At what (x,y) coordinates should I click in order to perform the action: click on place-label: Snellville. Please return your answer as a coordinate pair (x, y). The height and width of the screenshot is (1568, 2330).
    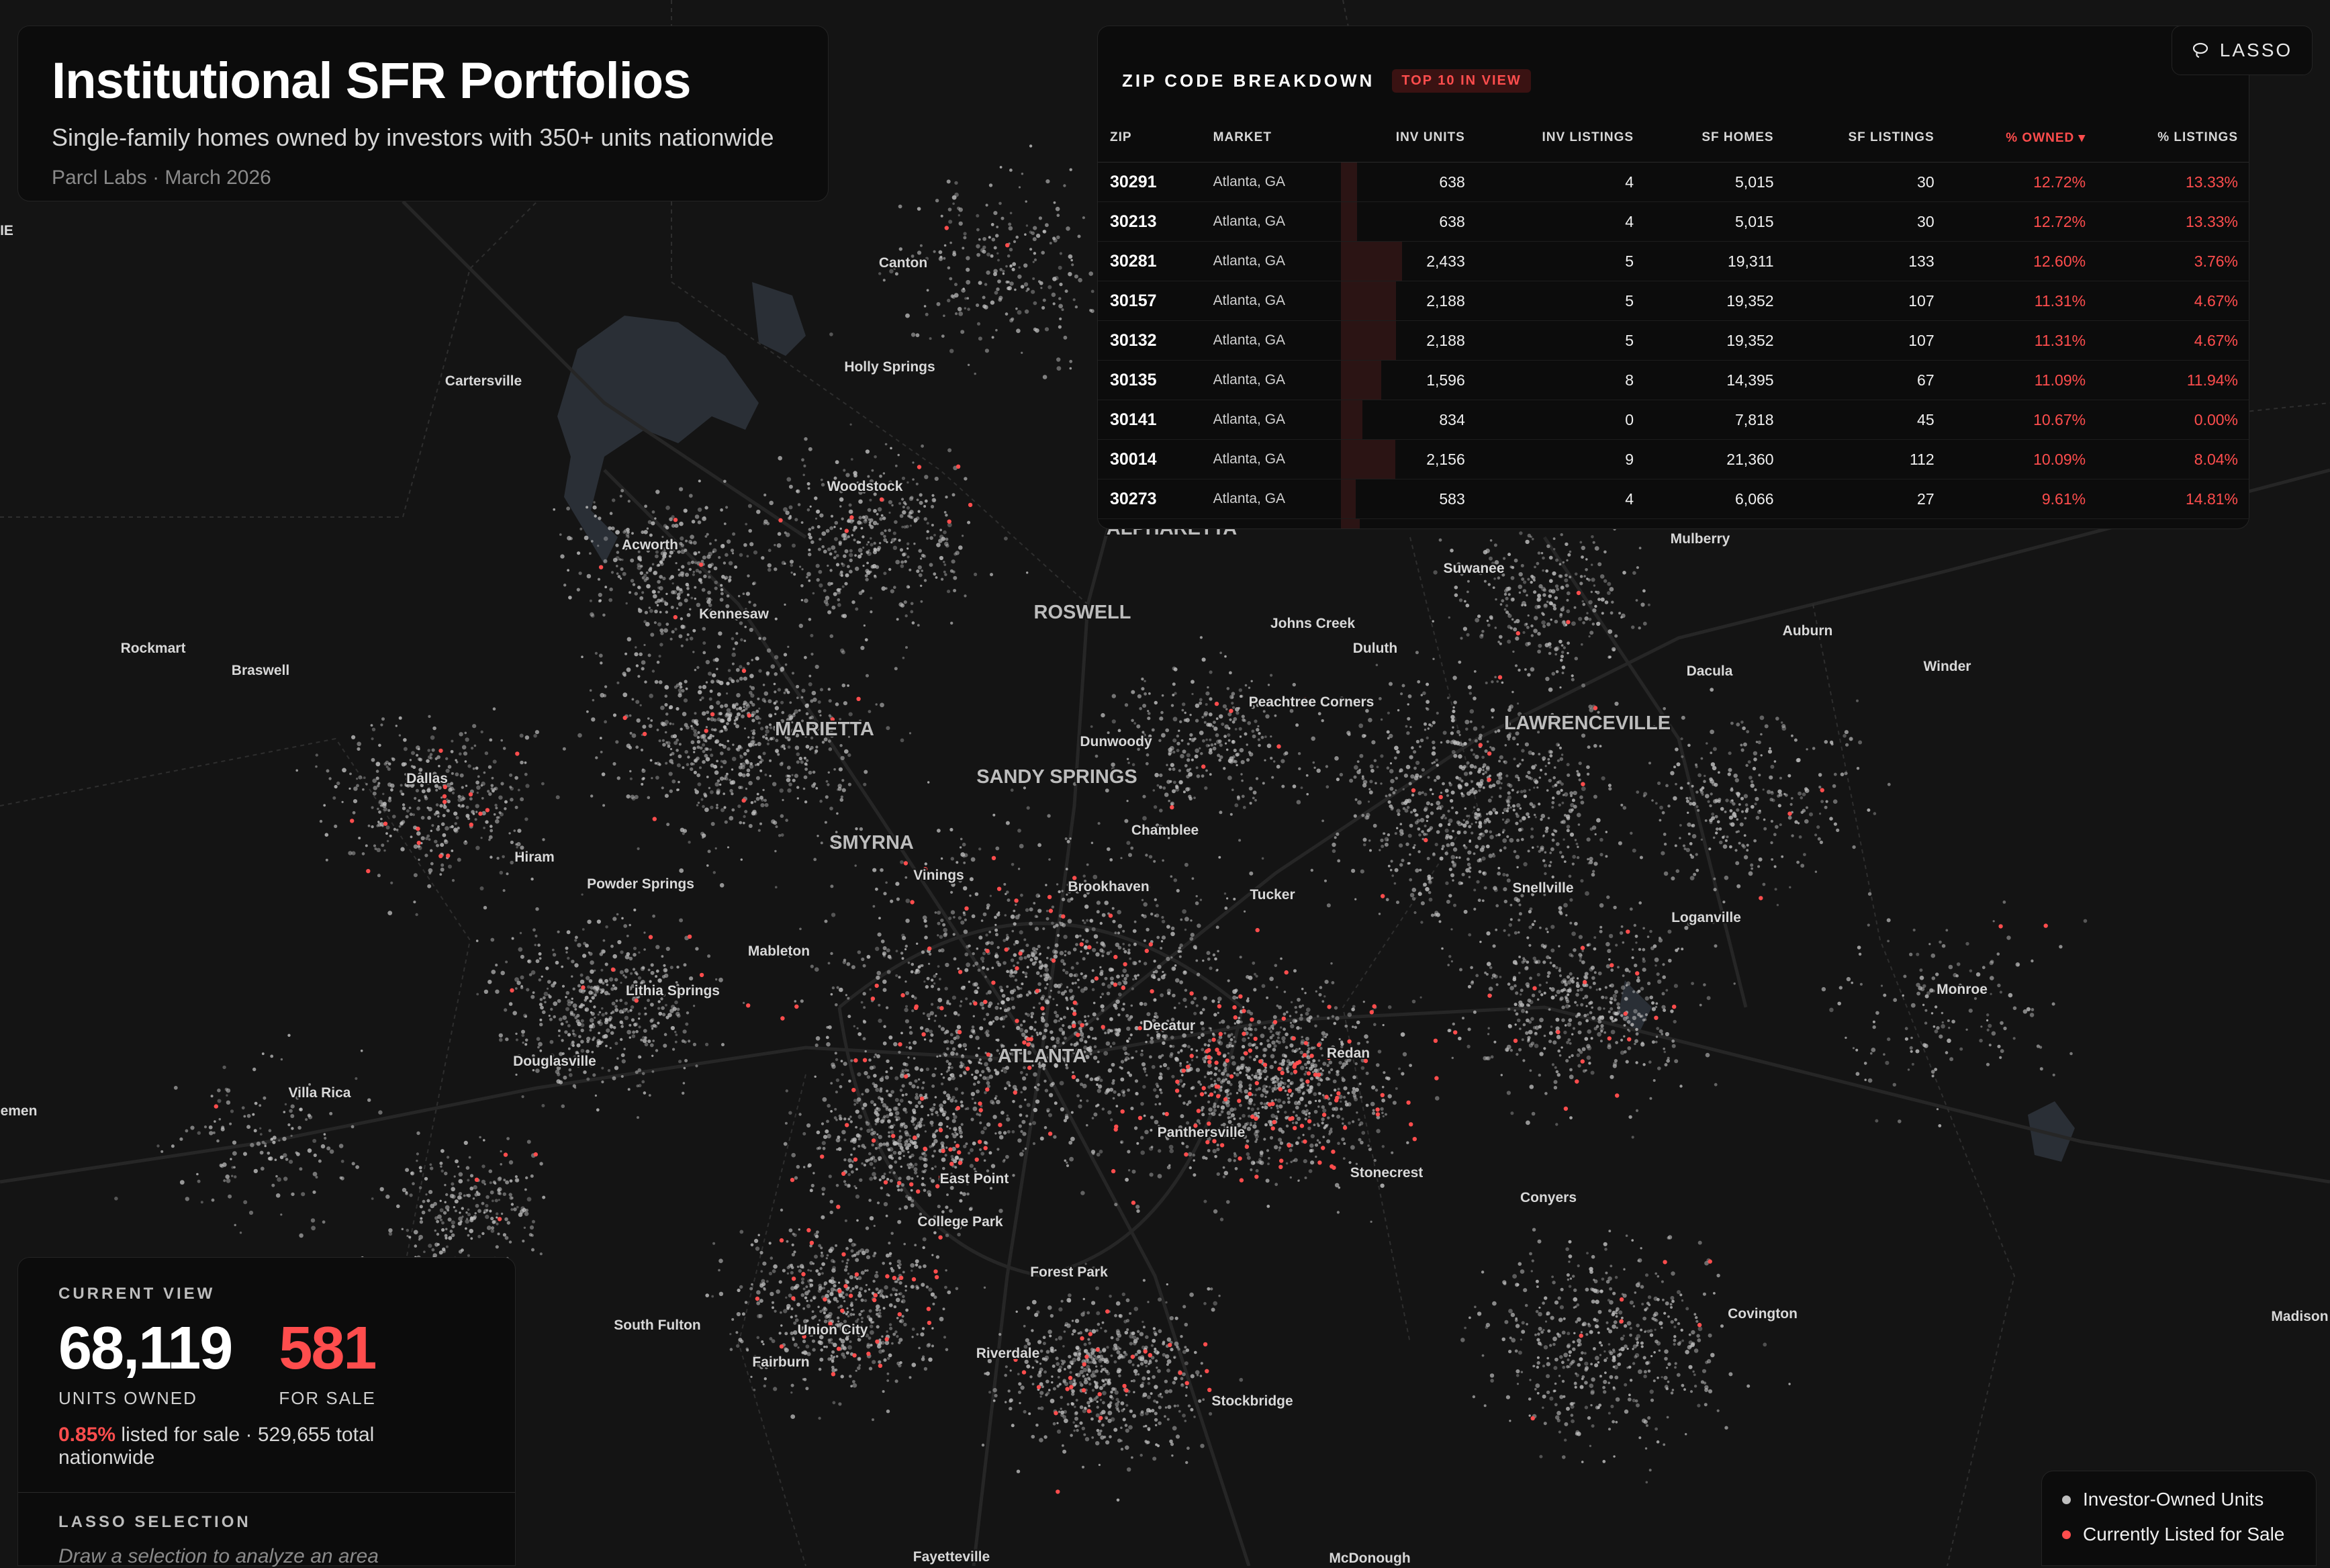
    Looking at the image, I should click on (1542, 888).